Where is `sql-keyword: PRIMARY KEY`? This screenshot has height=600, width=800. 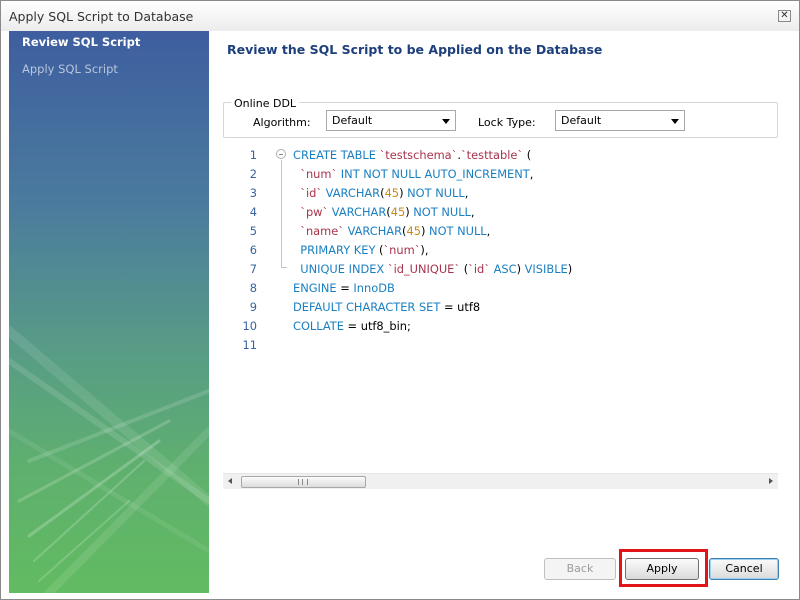
sql-keyword: PRIMARY KEY is located at coordinates (338, 250).